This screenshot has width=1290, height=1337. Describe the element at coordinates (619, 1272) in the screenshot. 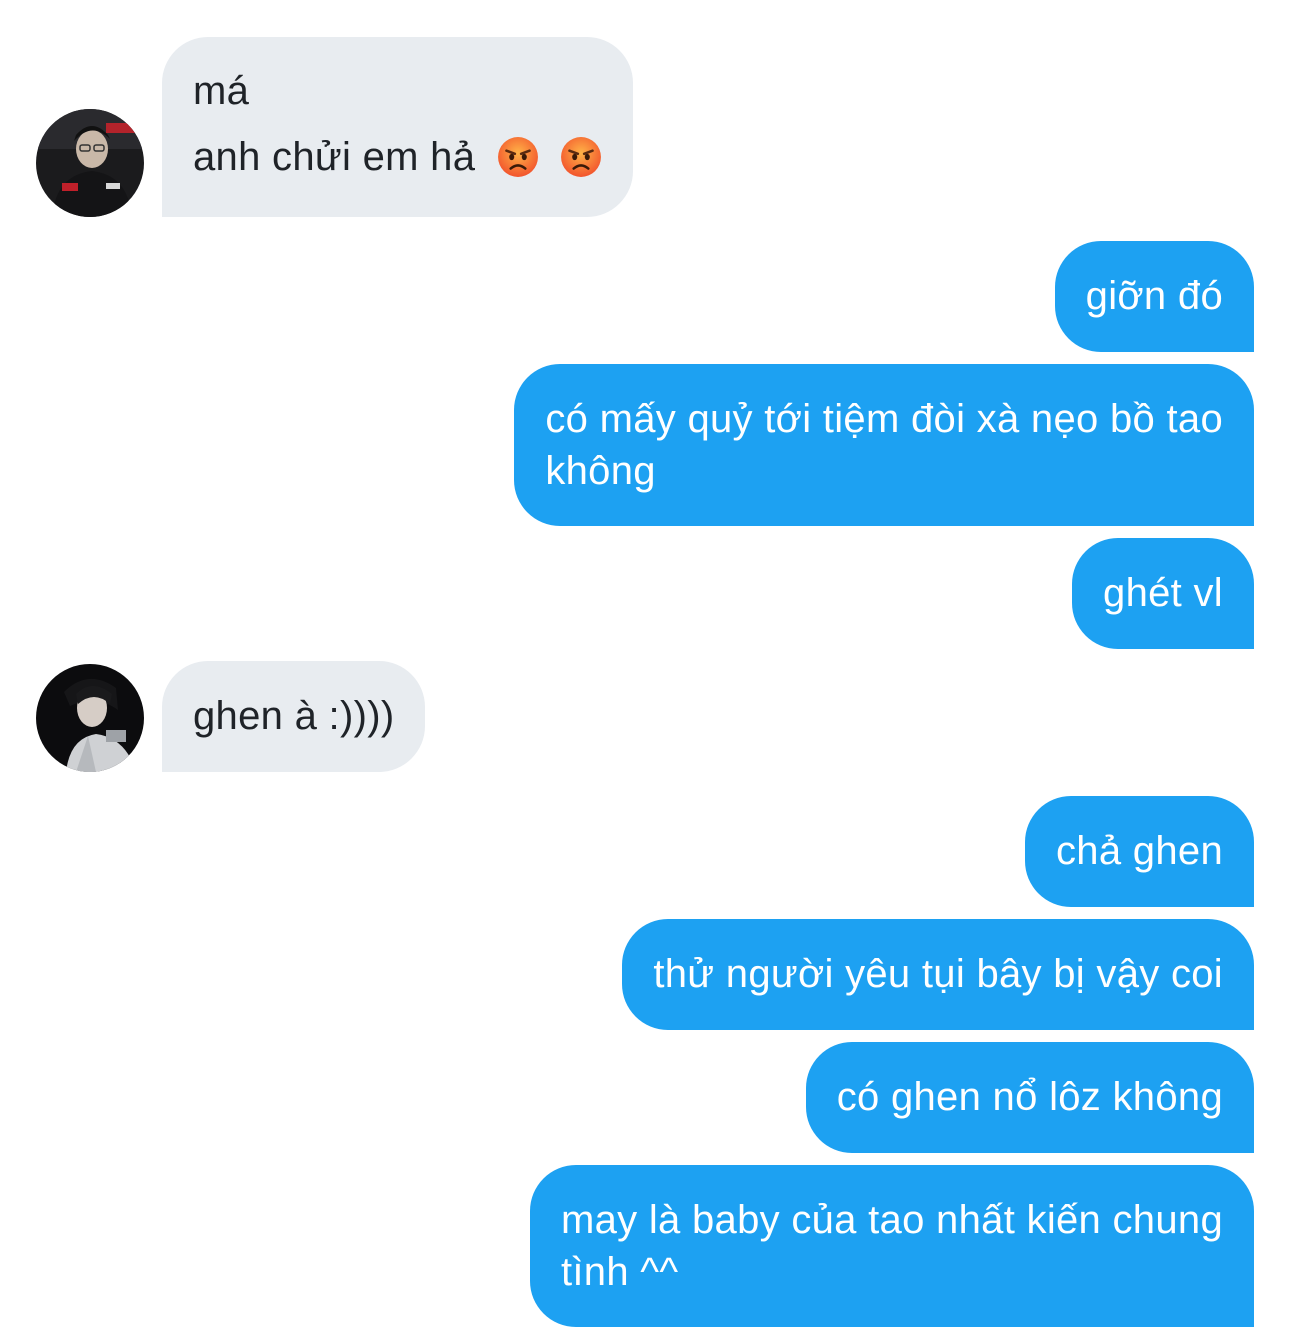

I see `message-text: tình ^^` at that location.